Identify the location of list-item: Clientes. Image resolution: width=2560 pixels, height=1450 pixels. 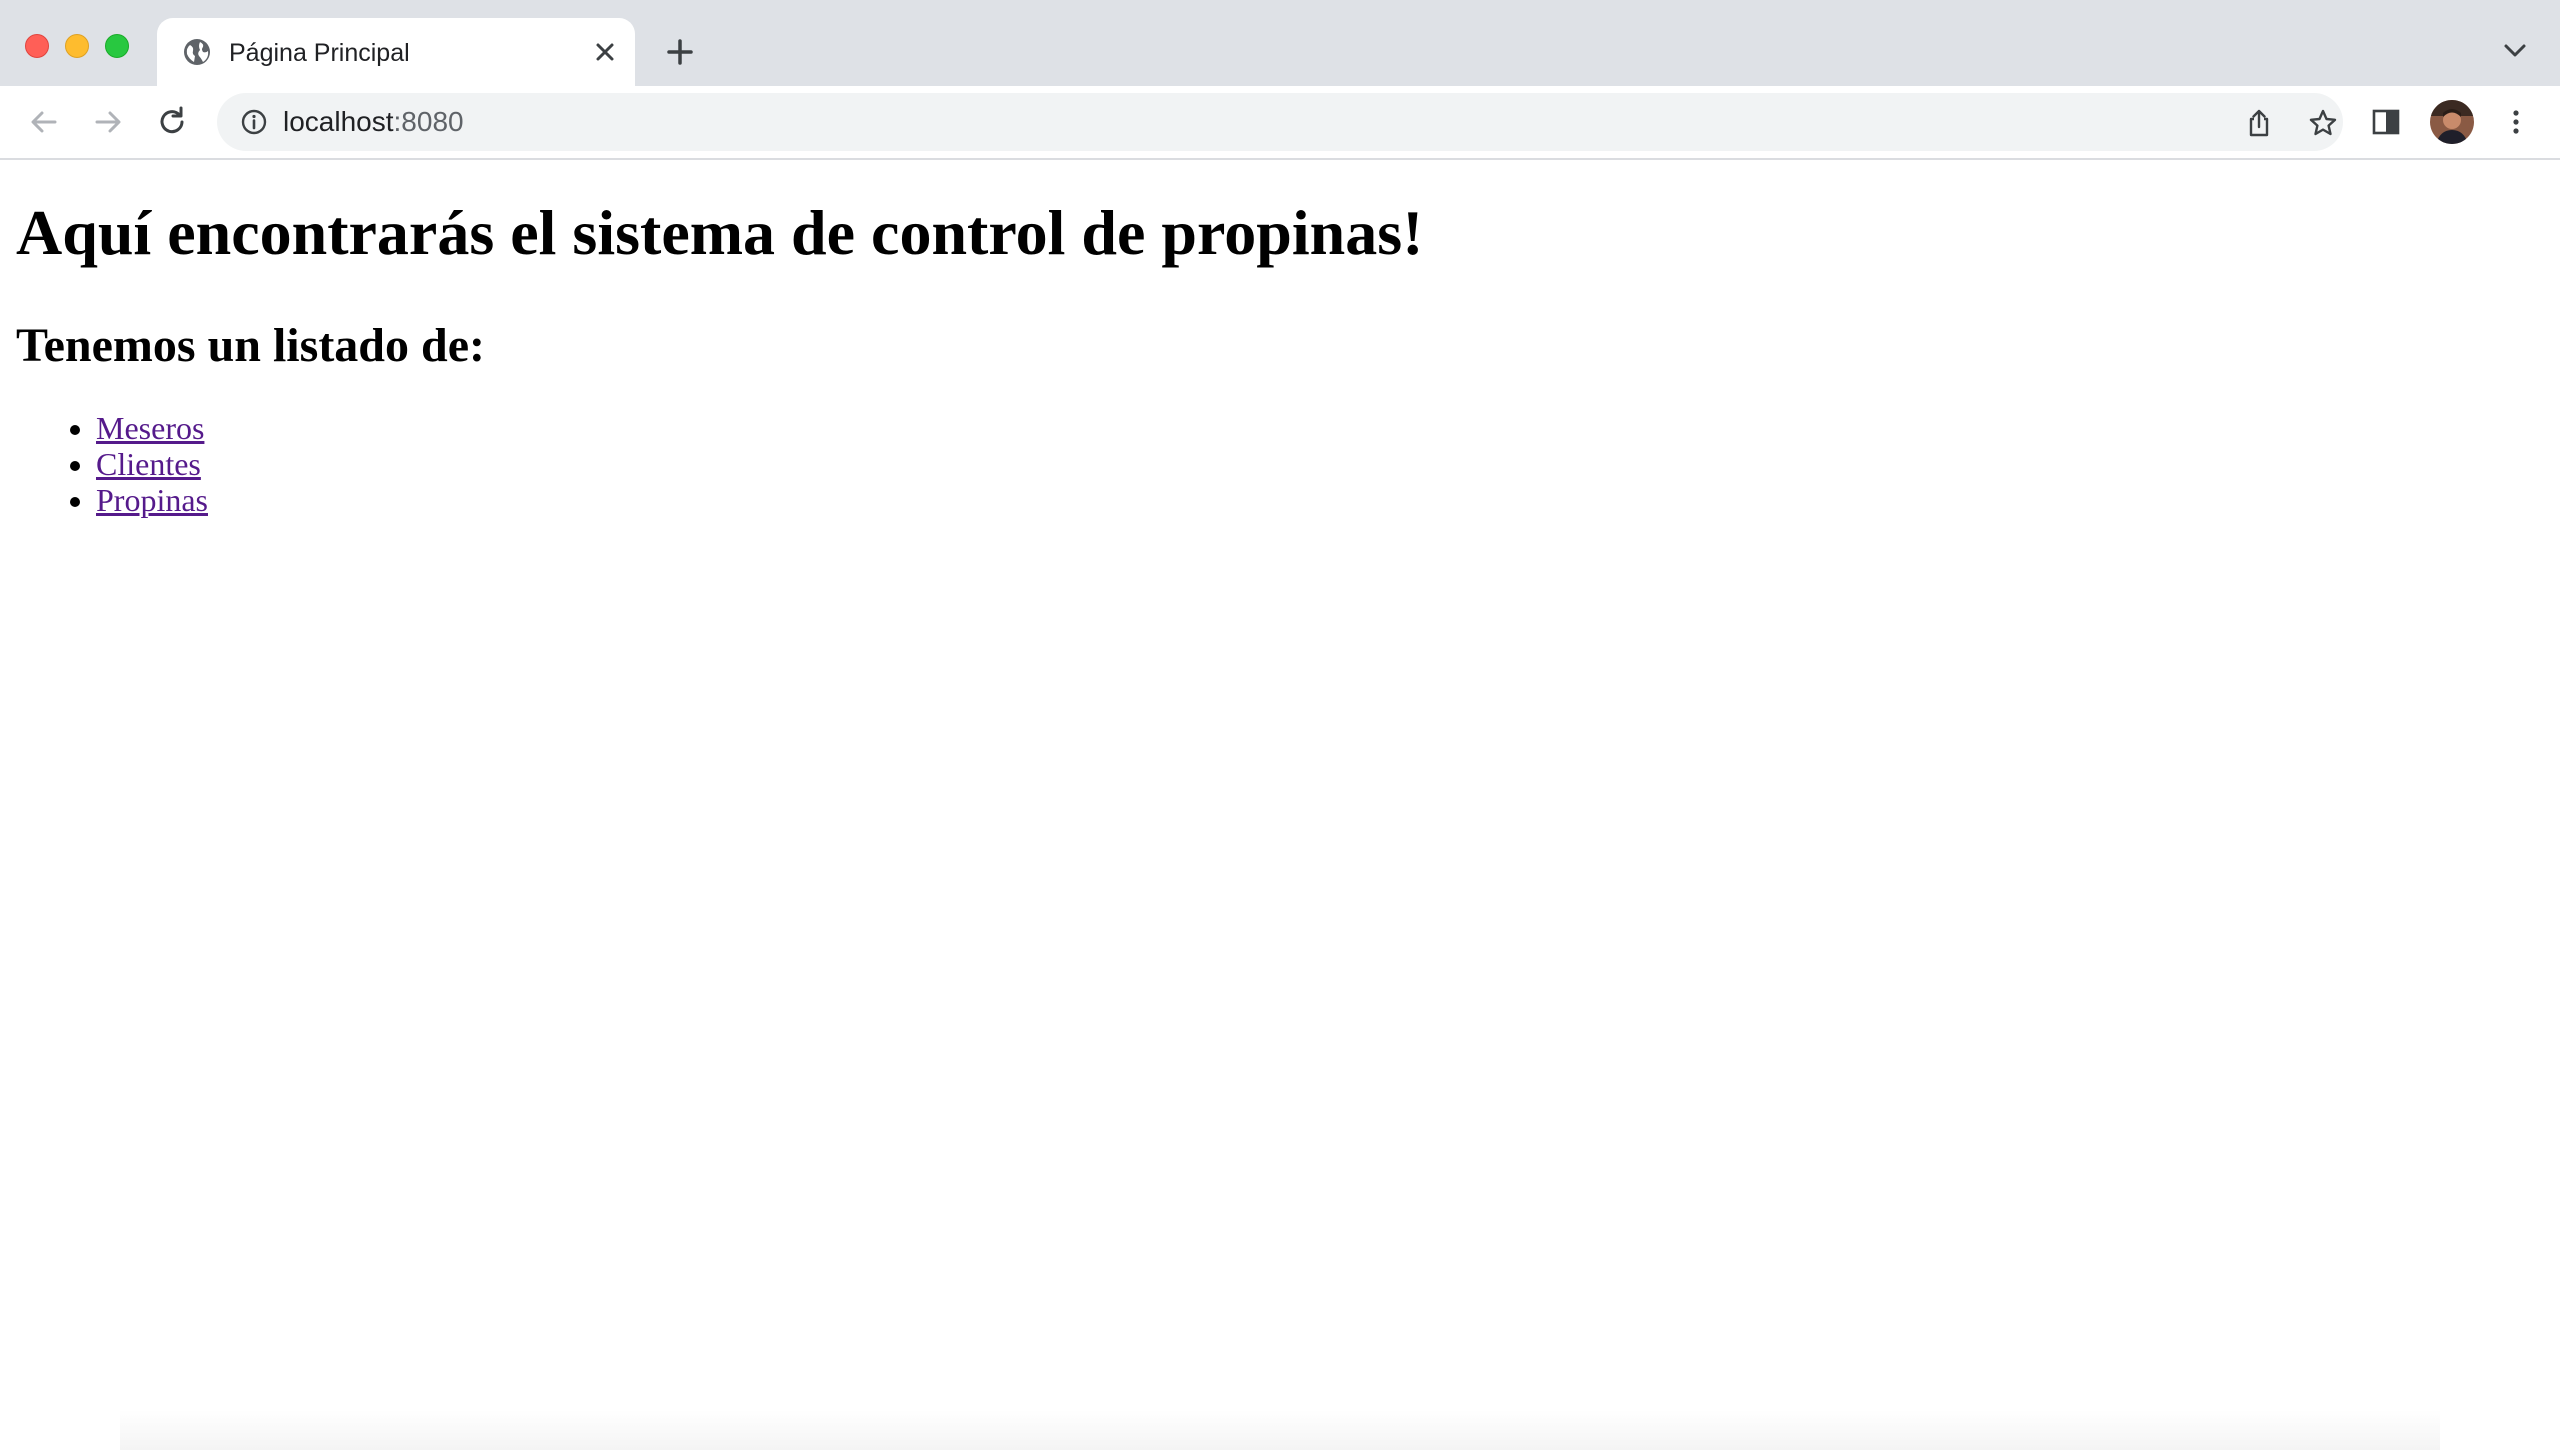
(152, 464).